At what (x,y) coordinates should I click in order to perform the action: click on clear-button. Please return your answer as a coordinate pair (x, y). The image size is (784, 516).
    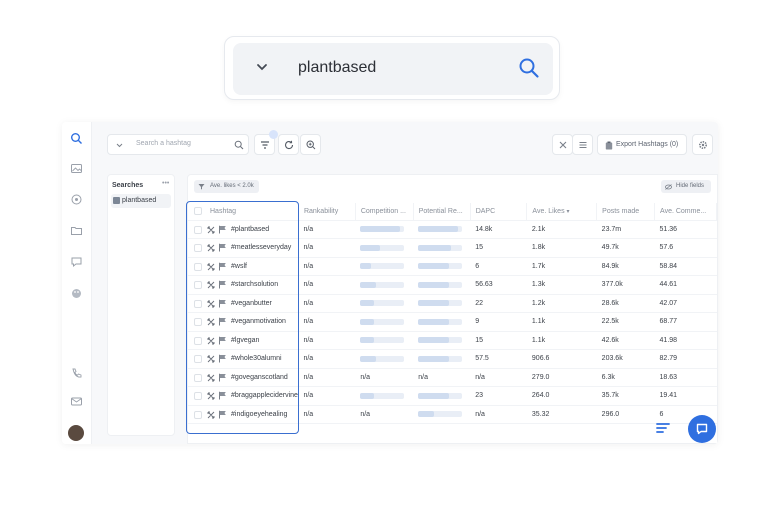
    Looking at the image, I should click on (562, 144).